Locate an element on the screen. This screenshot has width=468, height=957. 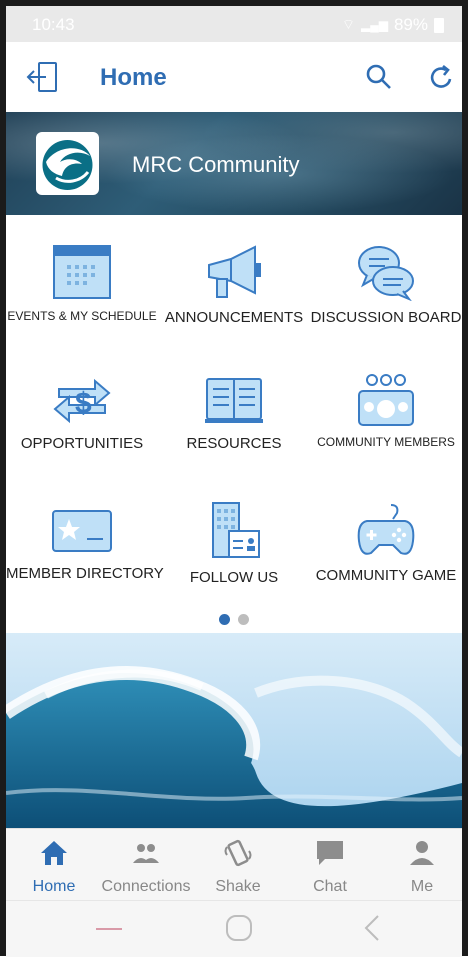
community-name: MRC Community is located at coordinates (216, 164).